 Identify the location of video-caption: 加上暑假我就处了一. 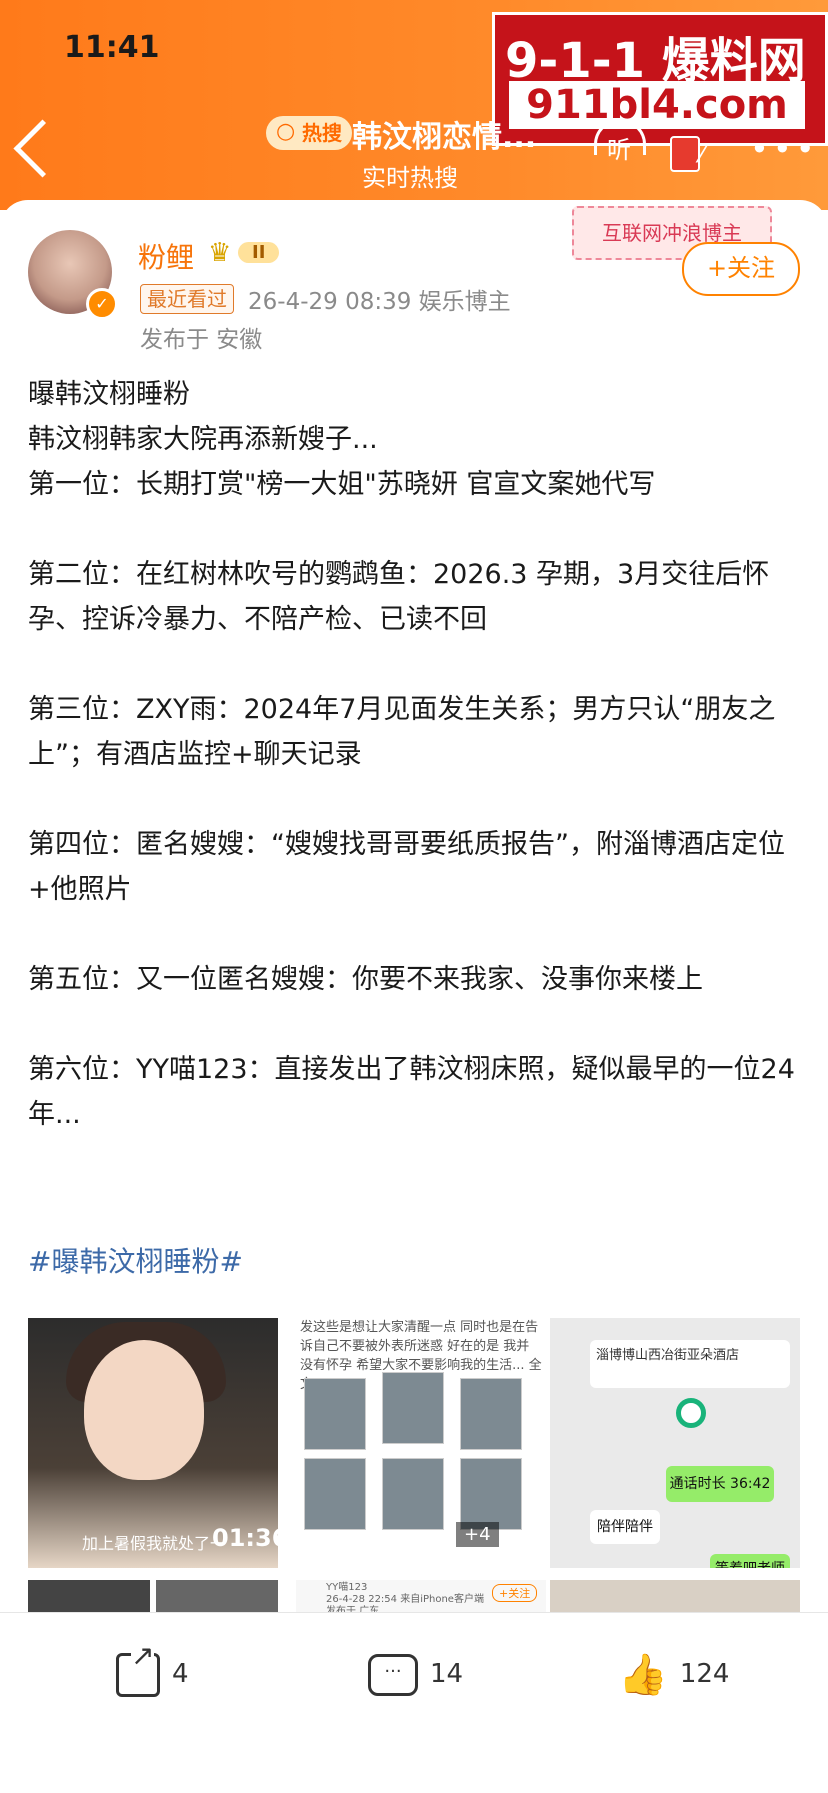
(154, 1543).